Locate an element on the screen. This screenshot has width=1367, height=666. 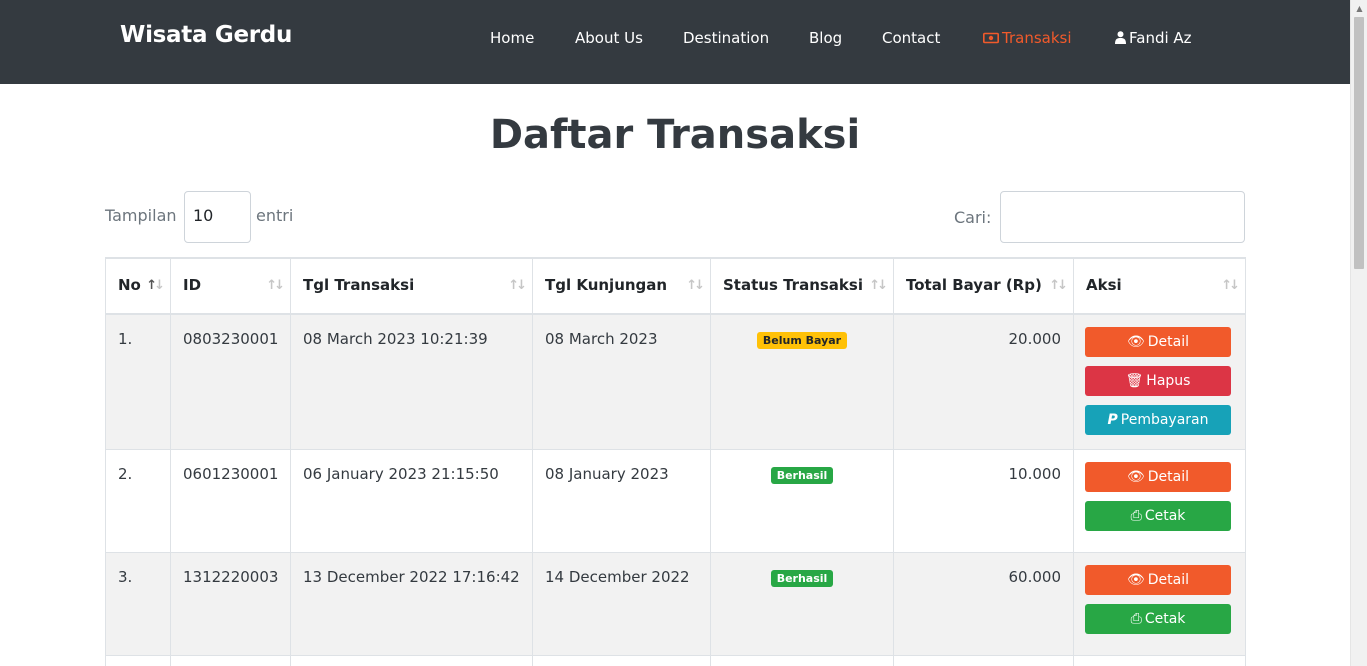
nav-about-us: About Us is located at coordinates (609, 38).